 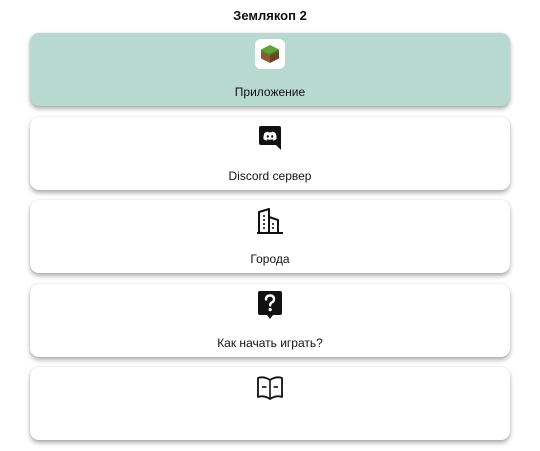 What do you see at coordinates (270, 305) in the screenshot?
I see `question-bubble-icon` at bounding box center [270, 305].